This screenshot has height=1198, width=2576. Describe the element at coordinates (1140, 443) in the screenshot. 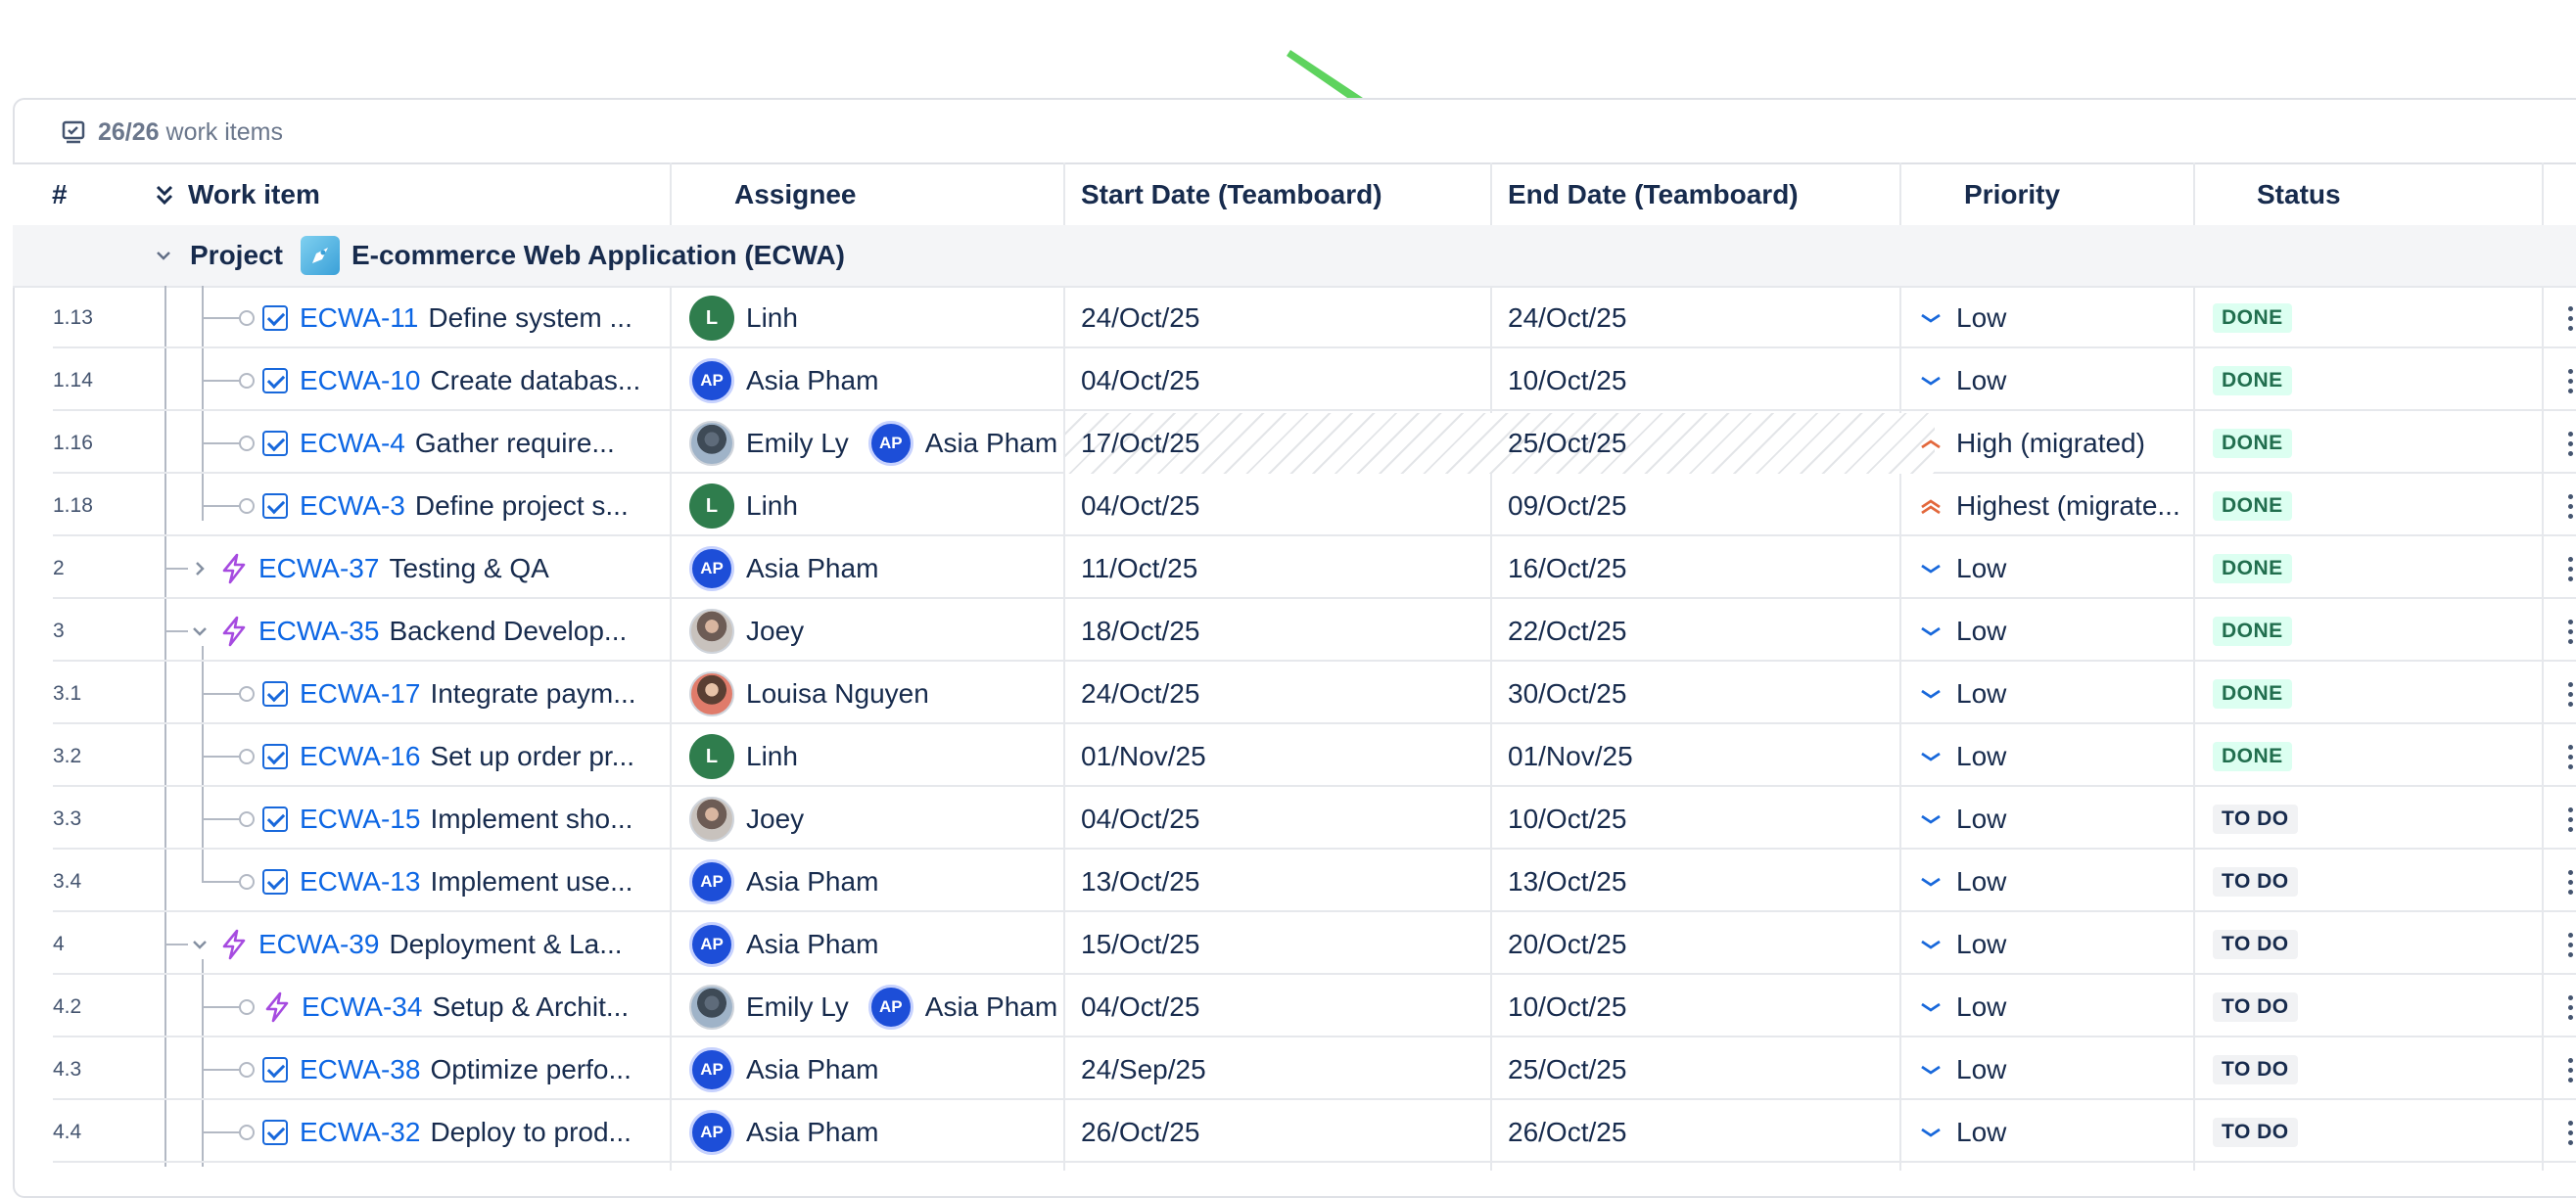

I see `start-date: 17/Oct/25` at that location.